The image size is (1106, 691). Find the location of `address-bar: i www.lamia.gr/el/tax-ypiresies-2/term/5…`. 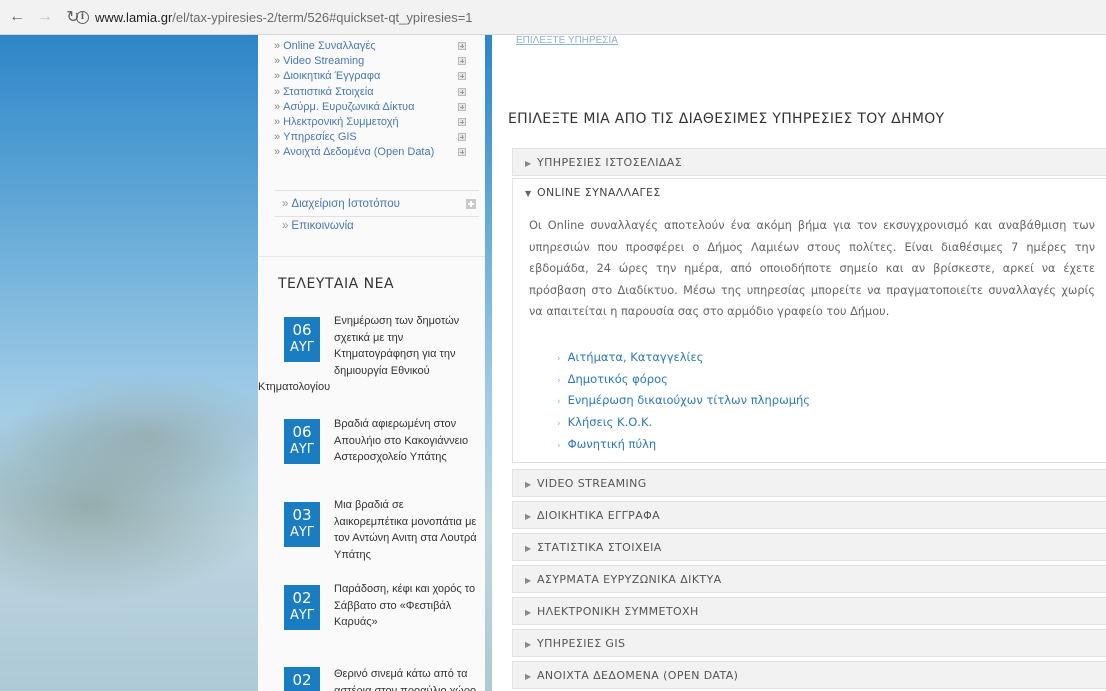

address-bar: i www.lamia.gr/el/tax-ypiresies-2/term/5… is located at coordinates (274, 17).